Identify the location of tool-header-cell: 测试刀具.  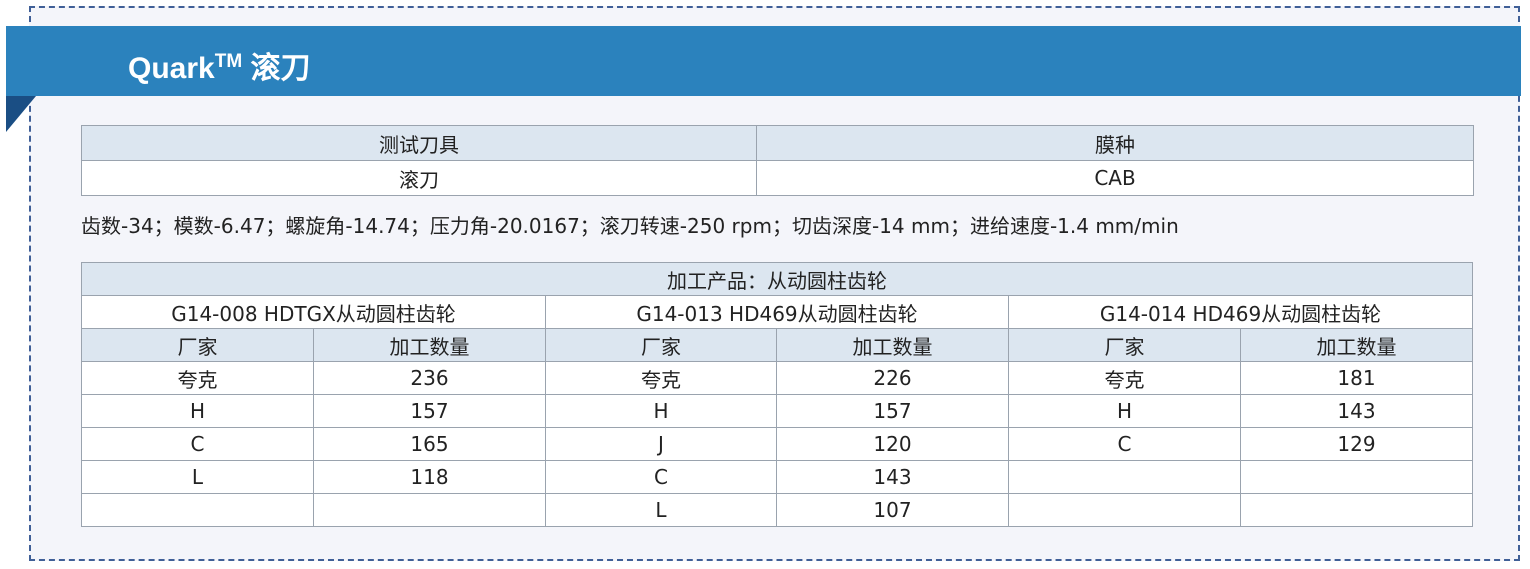
(419, 143).